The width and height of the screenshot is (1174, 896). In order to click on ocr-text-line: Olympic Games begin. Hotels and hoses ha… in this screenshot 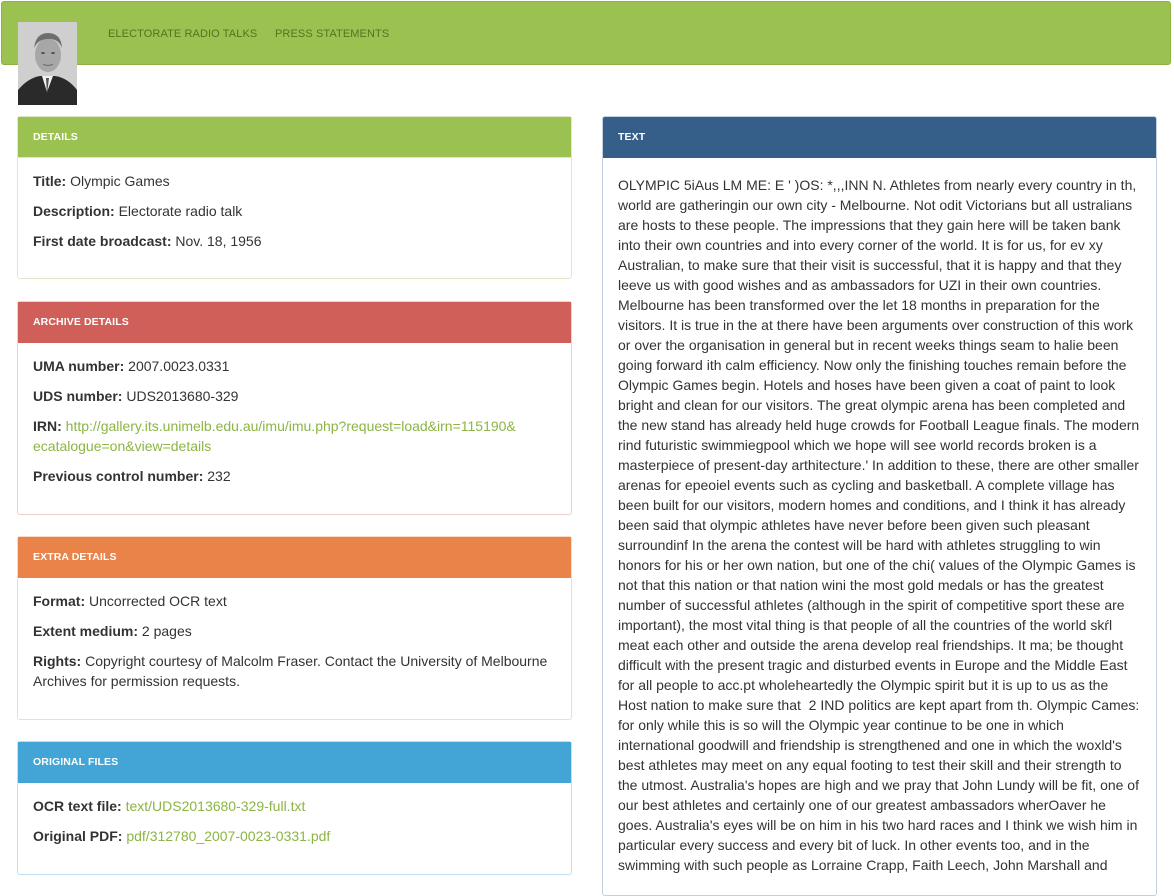, I will do `click(867, 385)`.